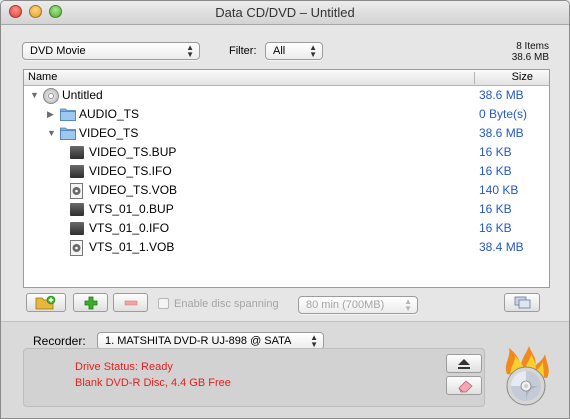 The image size is (570, 419). Describe the element at coordinates (279, 51) in the screenshot. I see `filter-select-value: All` at that location.